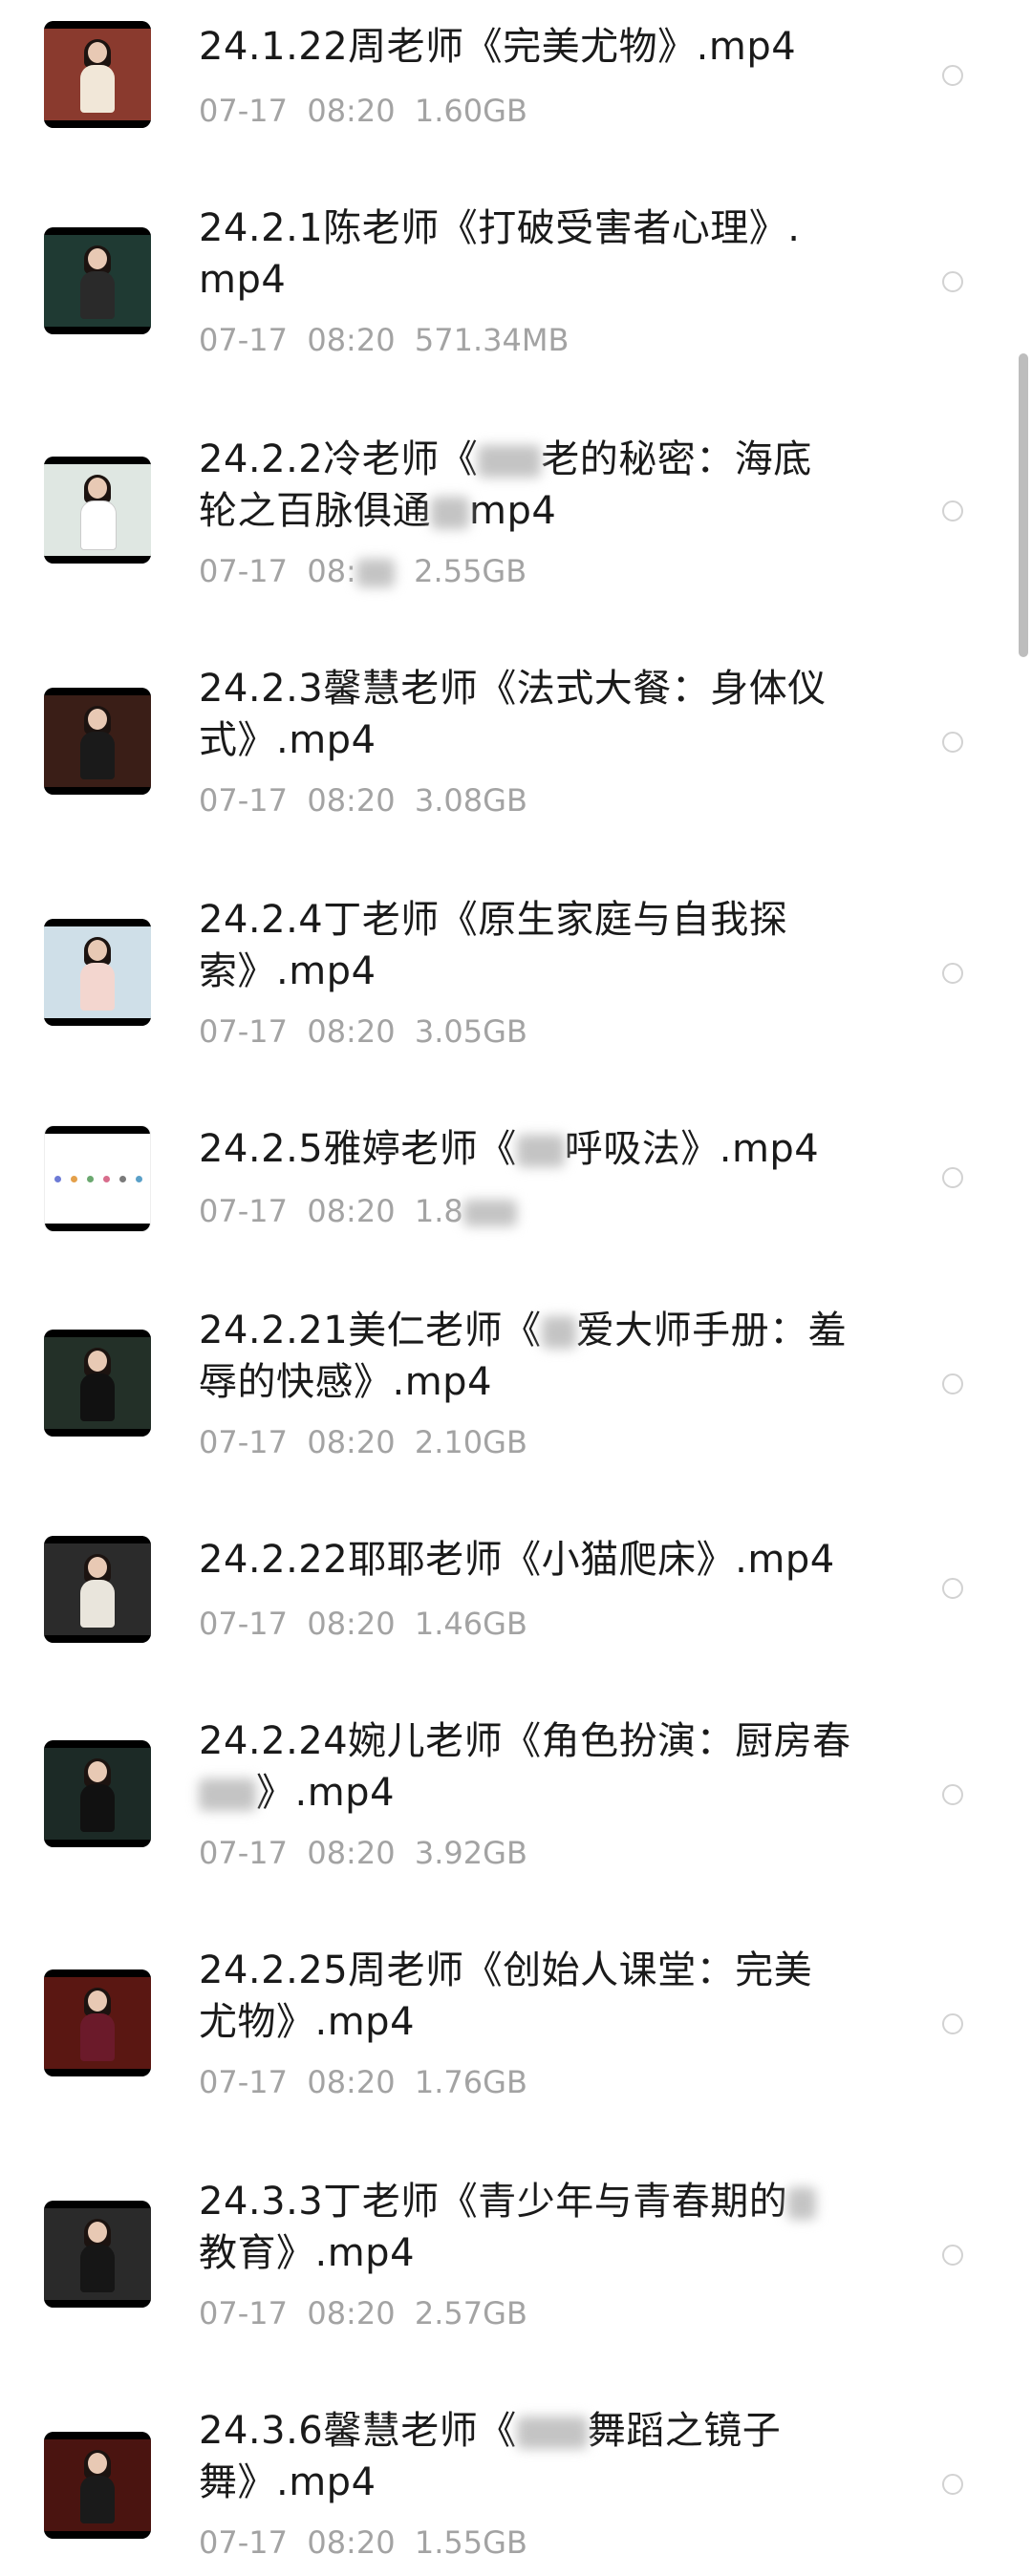 This screenshot has width=1032, height=2576. I want to click on file-meta: 07-17 08:20 1.60GB, so click(363, 111).